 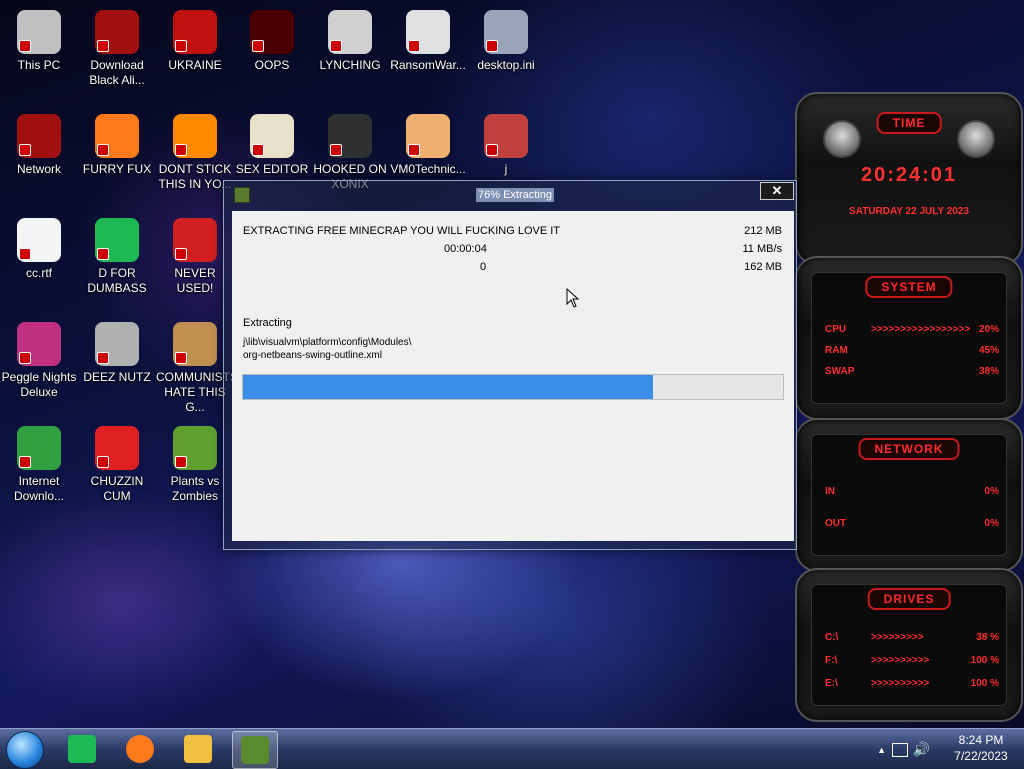 What do you see at coordinates (988, 350) in the screenshot?
I see `gadget-row-value: 45%` at bounding box center [988, 350].